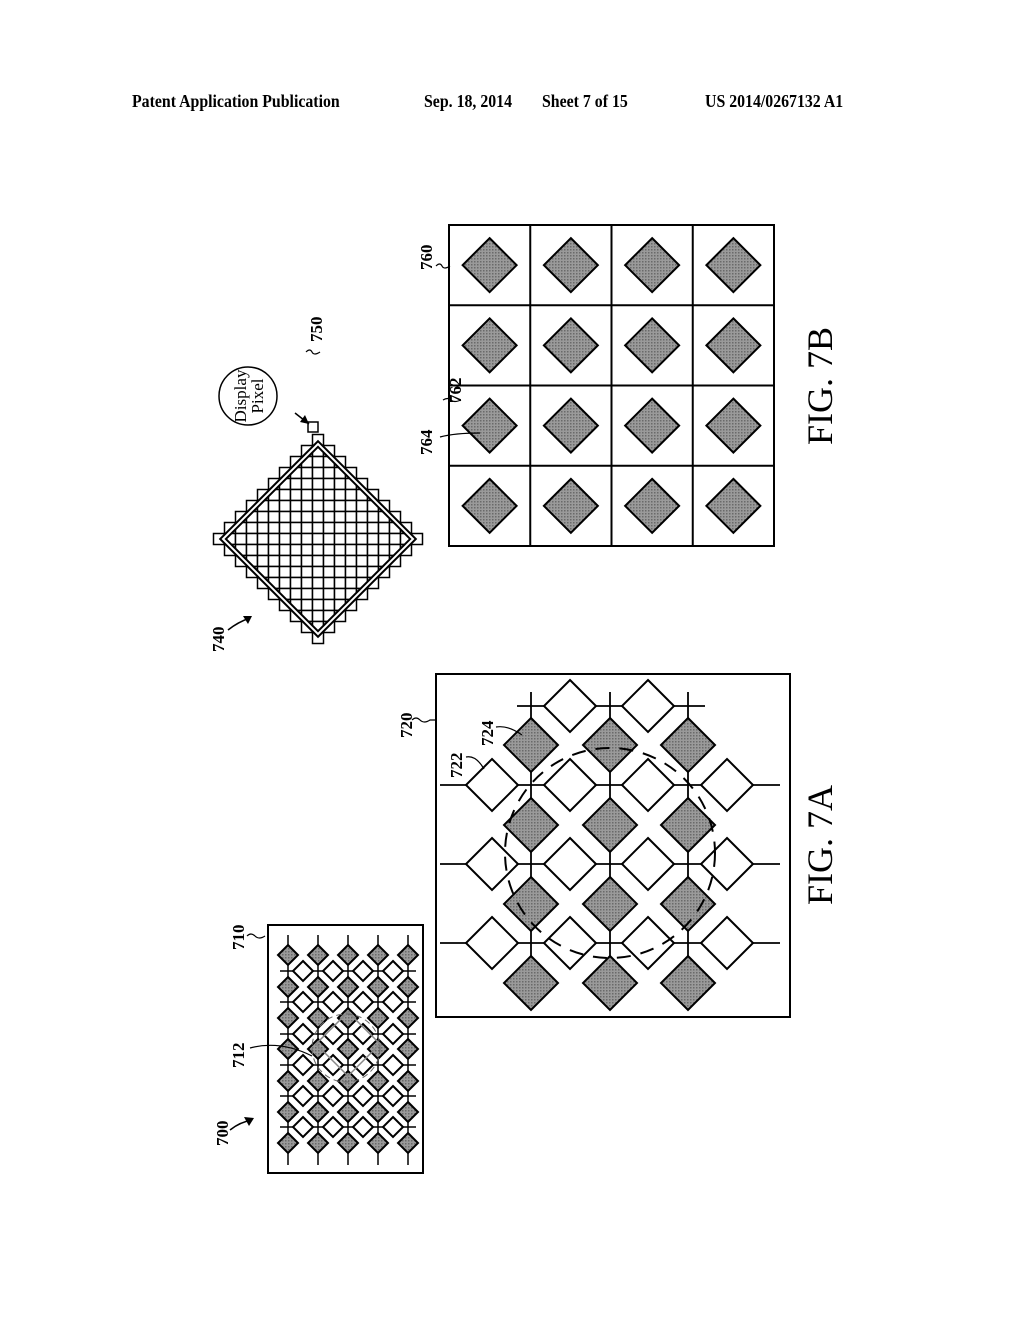 The width and height of the screenshot is (1024, 1320). What do you see at coordinates (268, 399) in the screenshot?
I see `display-pixel-callout: Display Pixel` at bounding box center [268, 399].